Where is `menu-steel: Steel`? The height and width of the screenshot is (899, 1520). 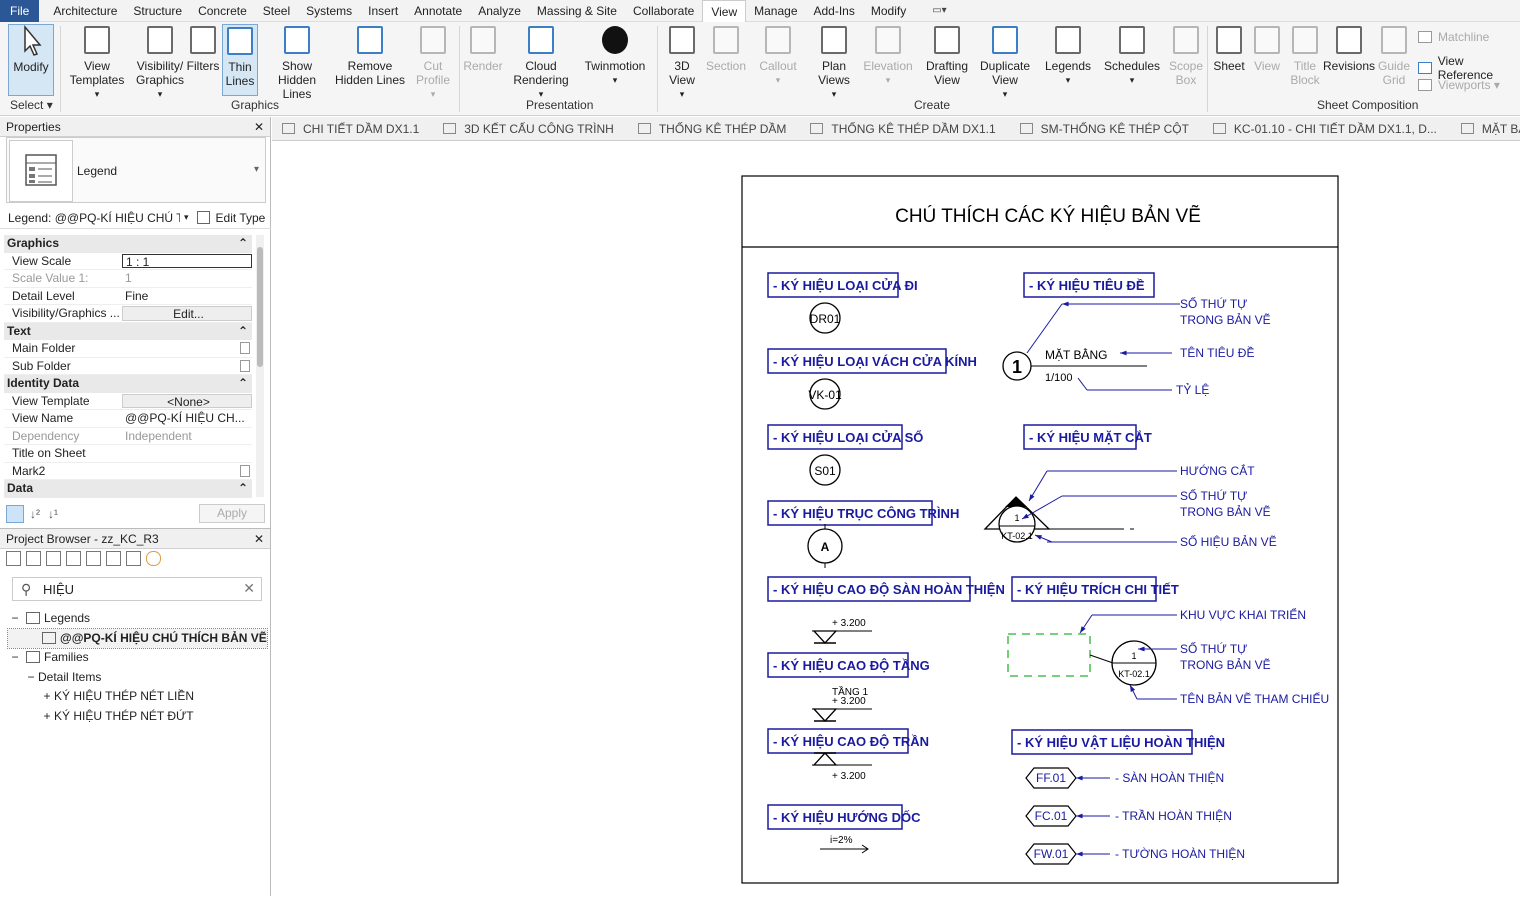
menu-steel: Steel is located at coordinates (276, 11).